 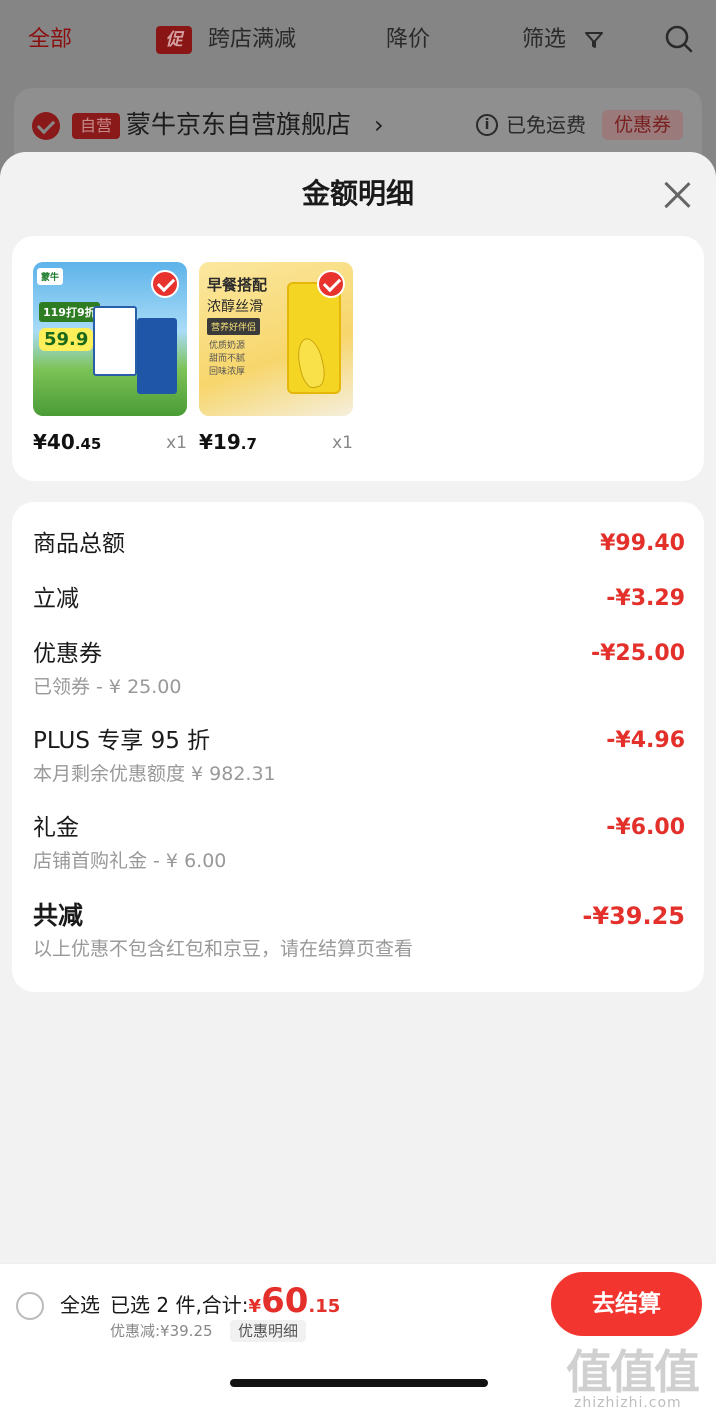 I want to click on store-name: 蒙牛京东自营旗舰店, so click(x=238, y=125).